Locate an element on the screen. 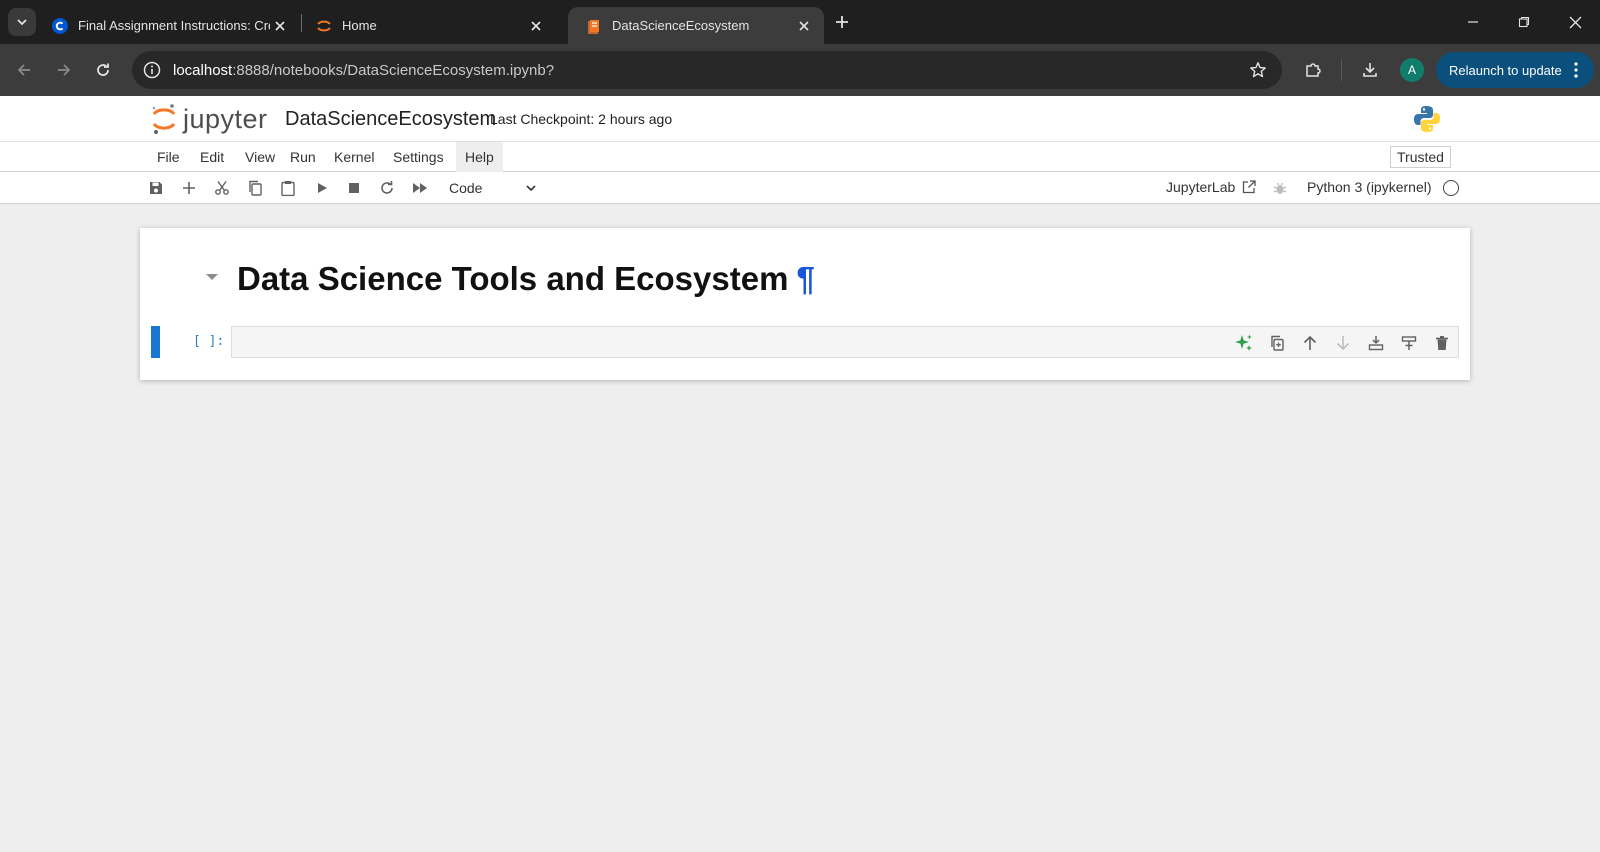 This screenshot has width=1600, height=852. browser-tab-notebook: DataScienceEcosystem is located at coordinates (696, 25).